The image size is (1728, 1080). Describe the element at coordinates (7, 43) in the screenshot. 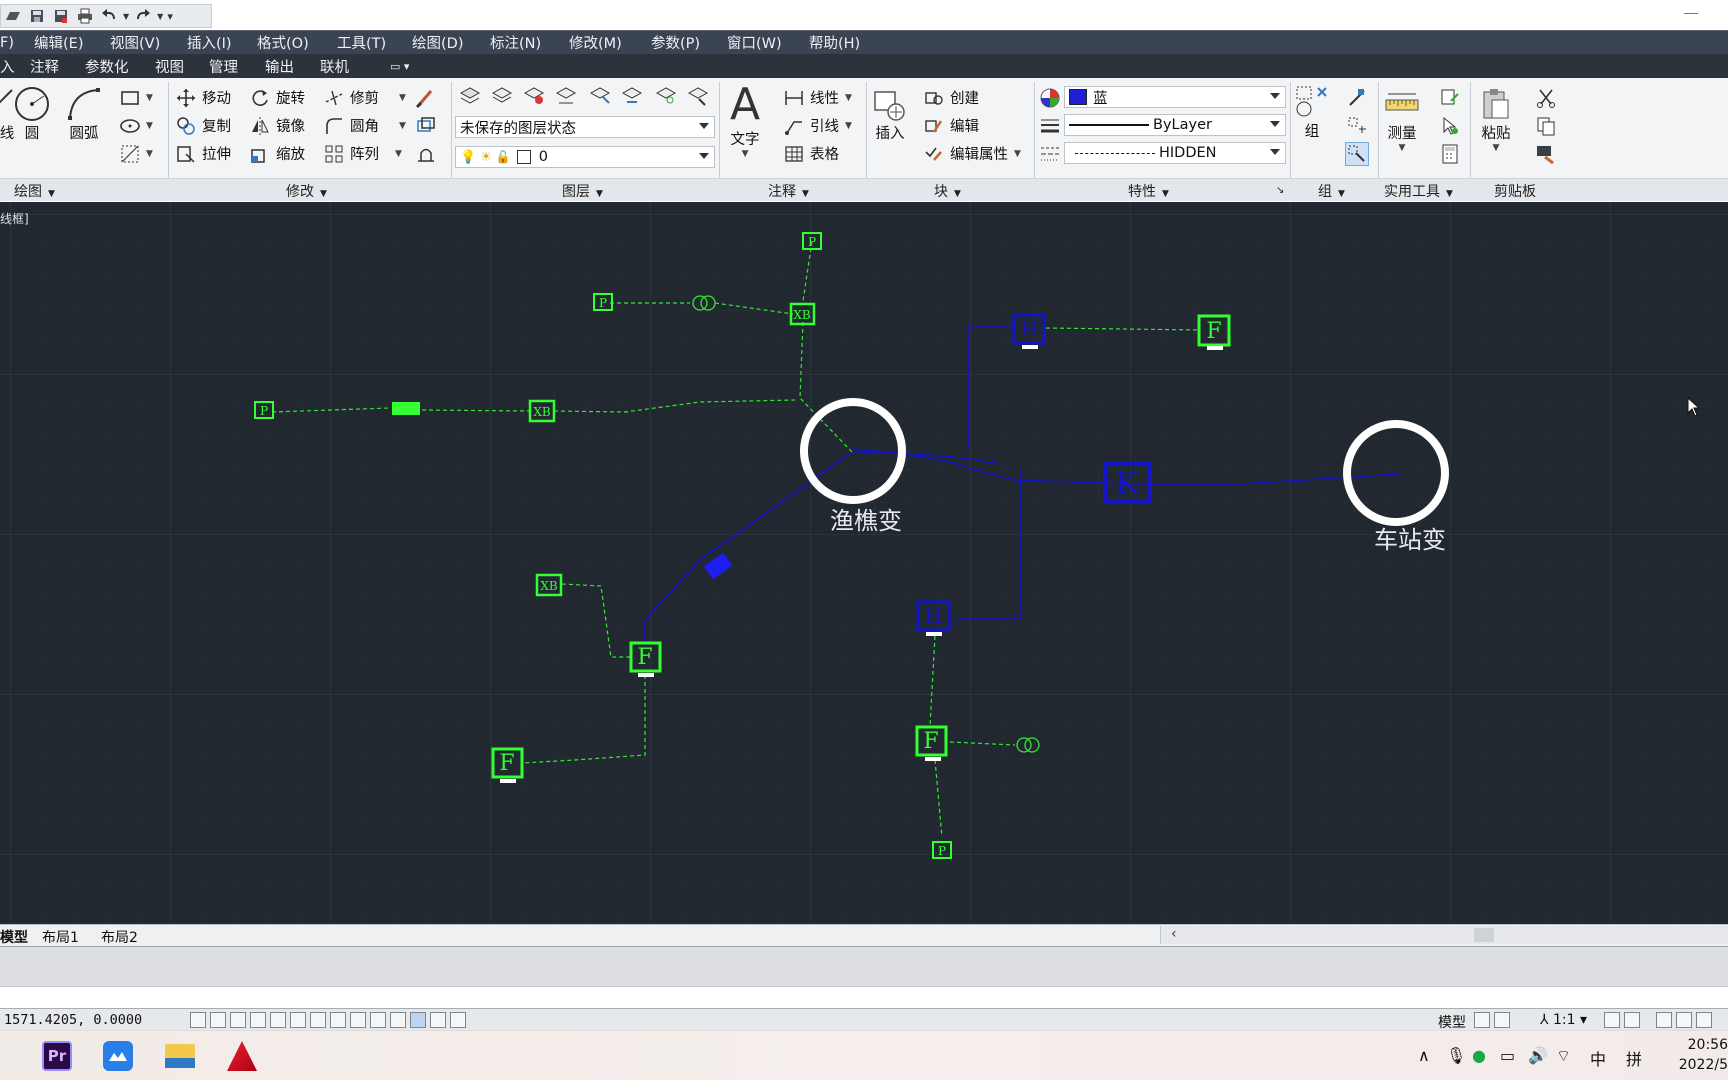

I see `menu-file: F)` at that location.